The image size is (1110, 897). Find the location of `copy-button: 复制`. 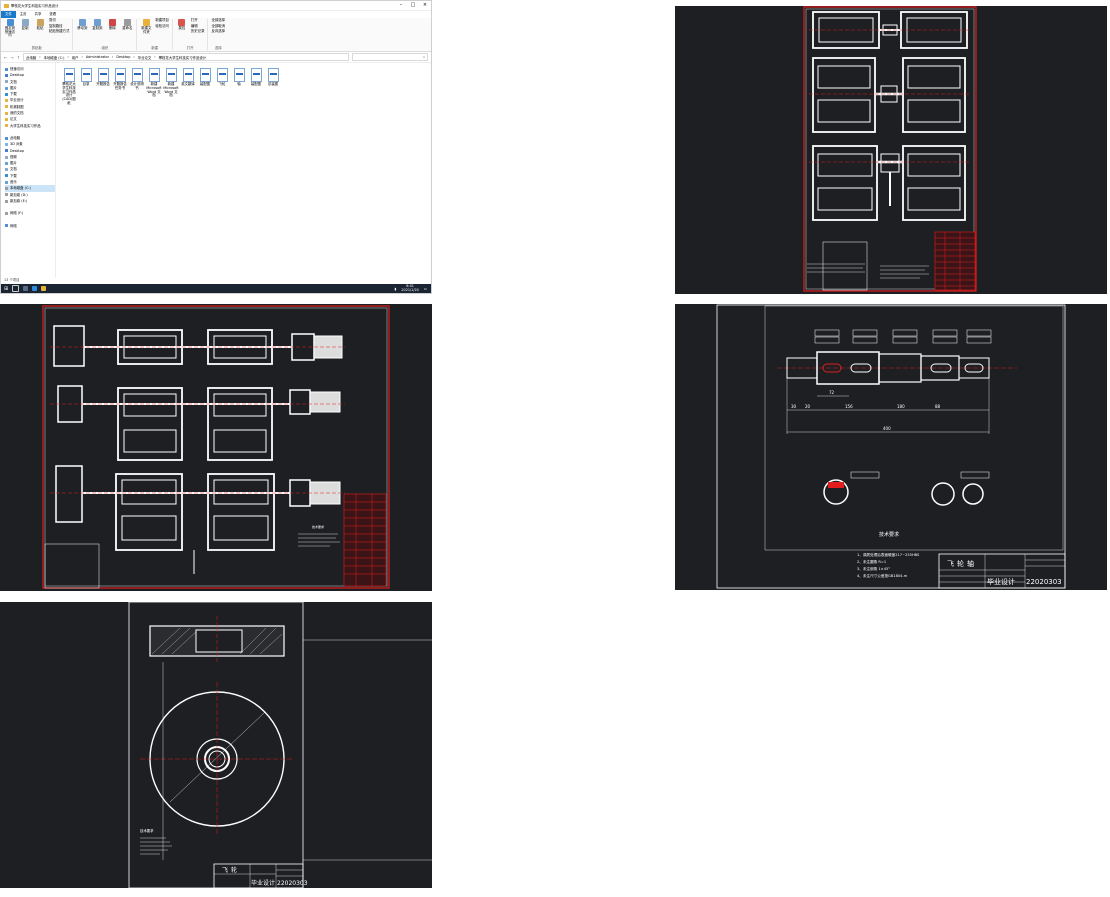

copy-button: 复制 is located at coordinates (25, 28).